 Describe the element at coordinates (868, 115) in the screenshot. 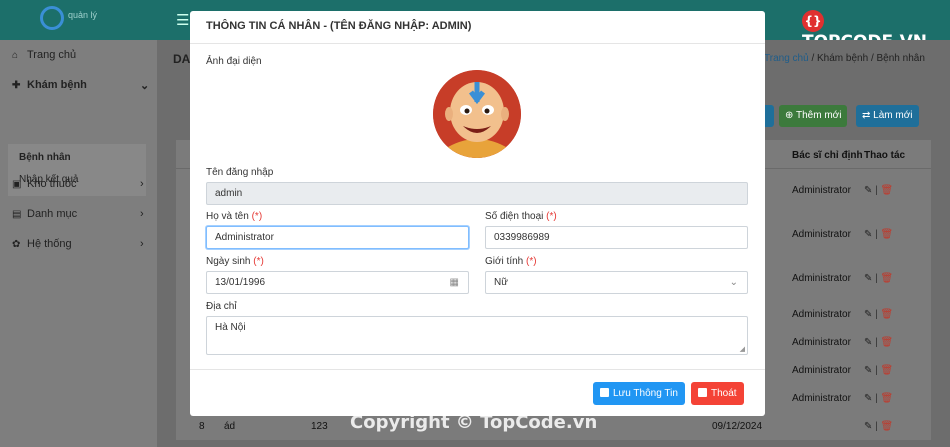

I see `refresh-icon: ⇄` at that location.